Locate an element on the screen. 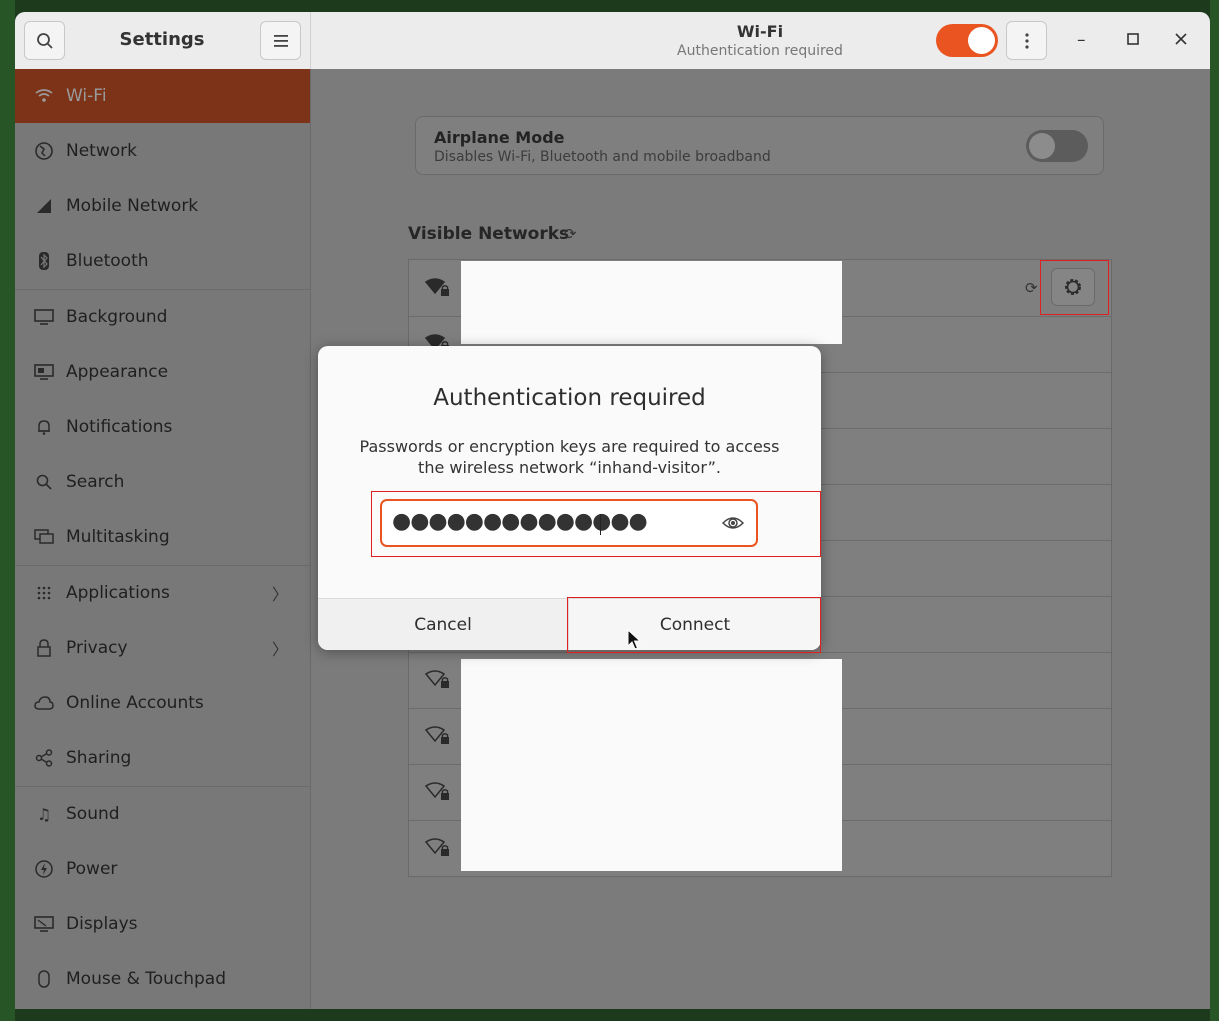 The width and height of the screenshot is (1219, 1021). show-password-eye-icon is located at coordinates (733, 523).